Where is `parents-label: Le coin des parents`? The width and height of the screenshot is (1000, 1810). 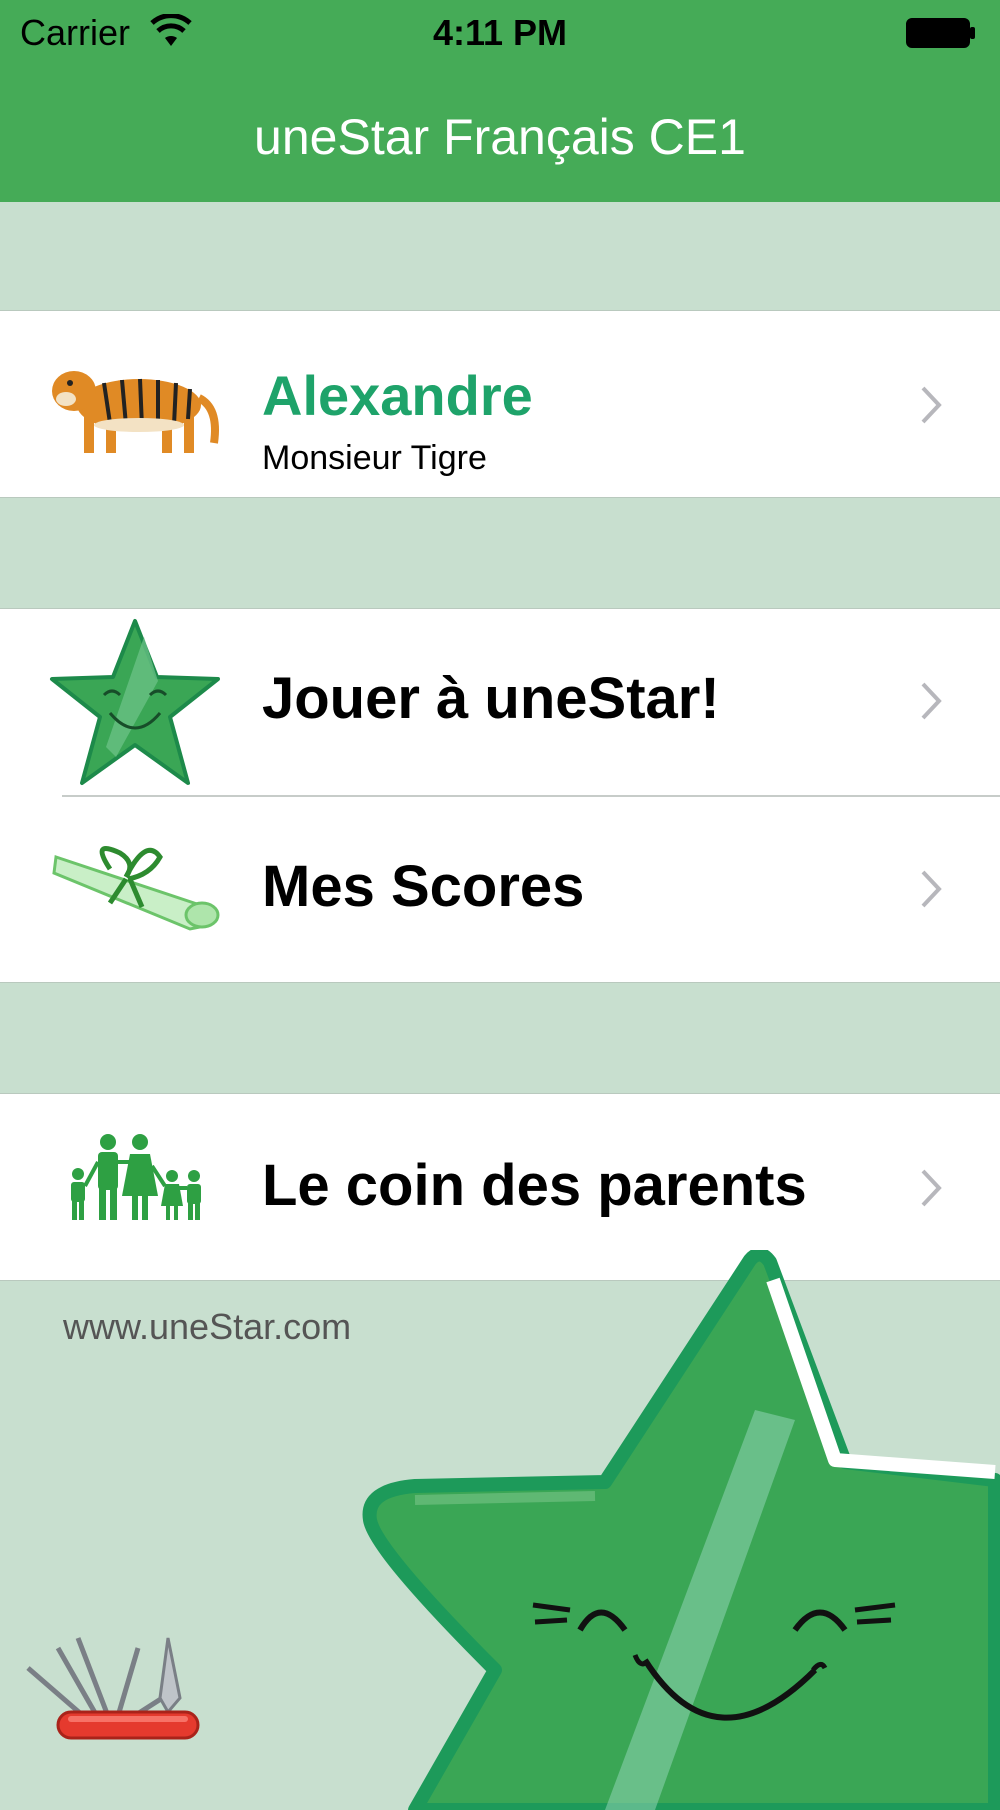 parents-label: Le coin des parents is located at coordinates (534, 1185).